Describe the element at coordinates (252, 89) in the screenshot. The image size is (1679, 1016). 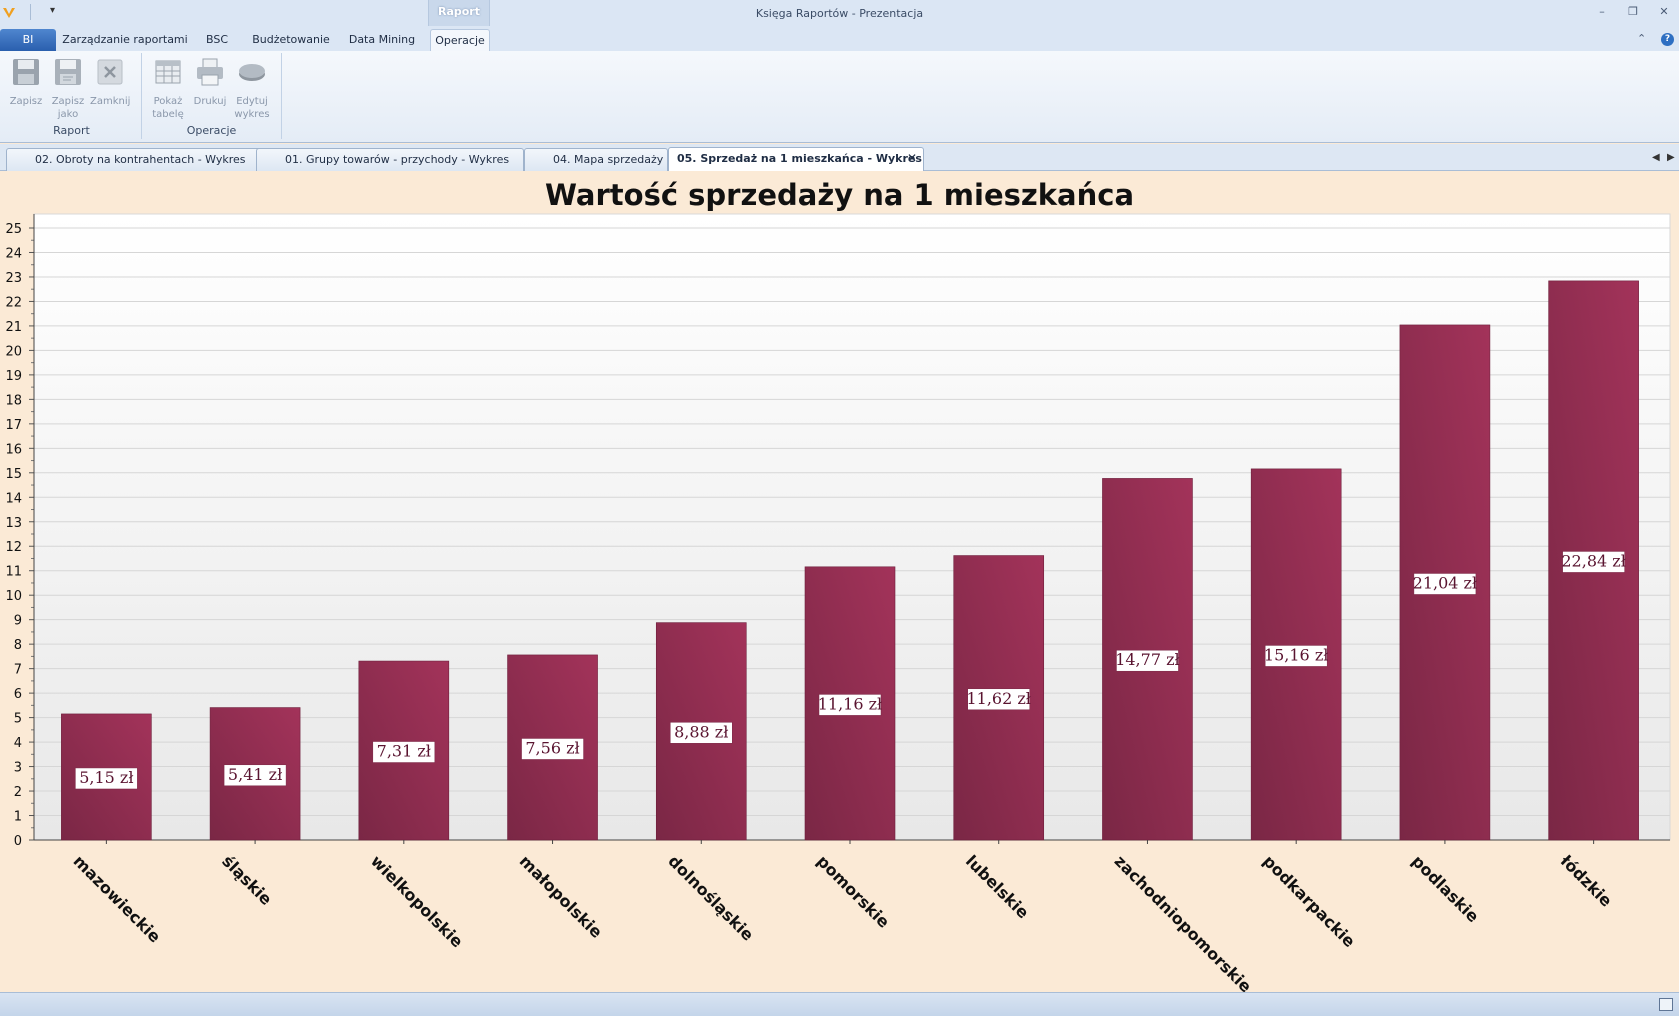
I see `edit-chart-button: Edytuj wykres` at that location.